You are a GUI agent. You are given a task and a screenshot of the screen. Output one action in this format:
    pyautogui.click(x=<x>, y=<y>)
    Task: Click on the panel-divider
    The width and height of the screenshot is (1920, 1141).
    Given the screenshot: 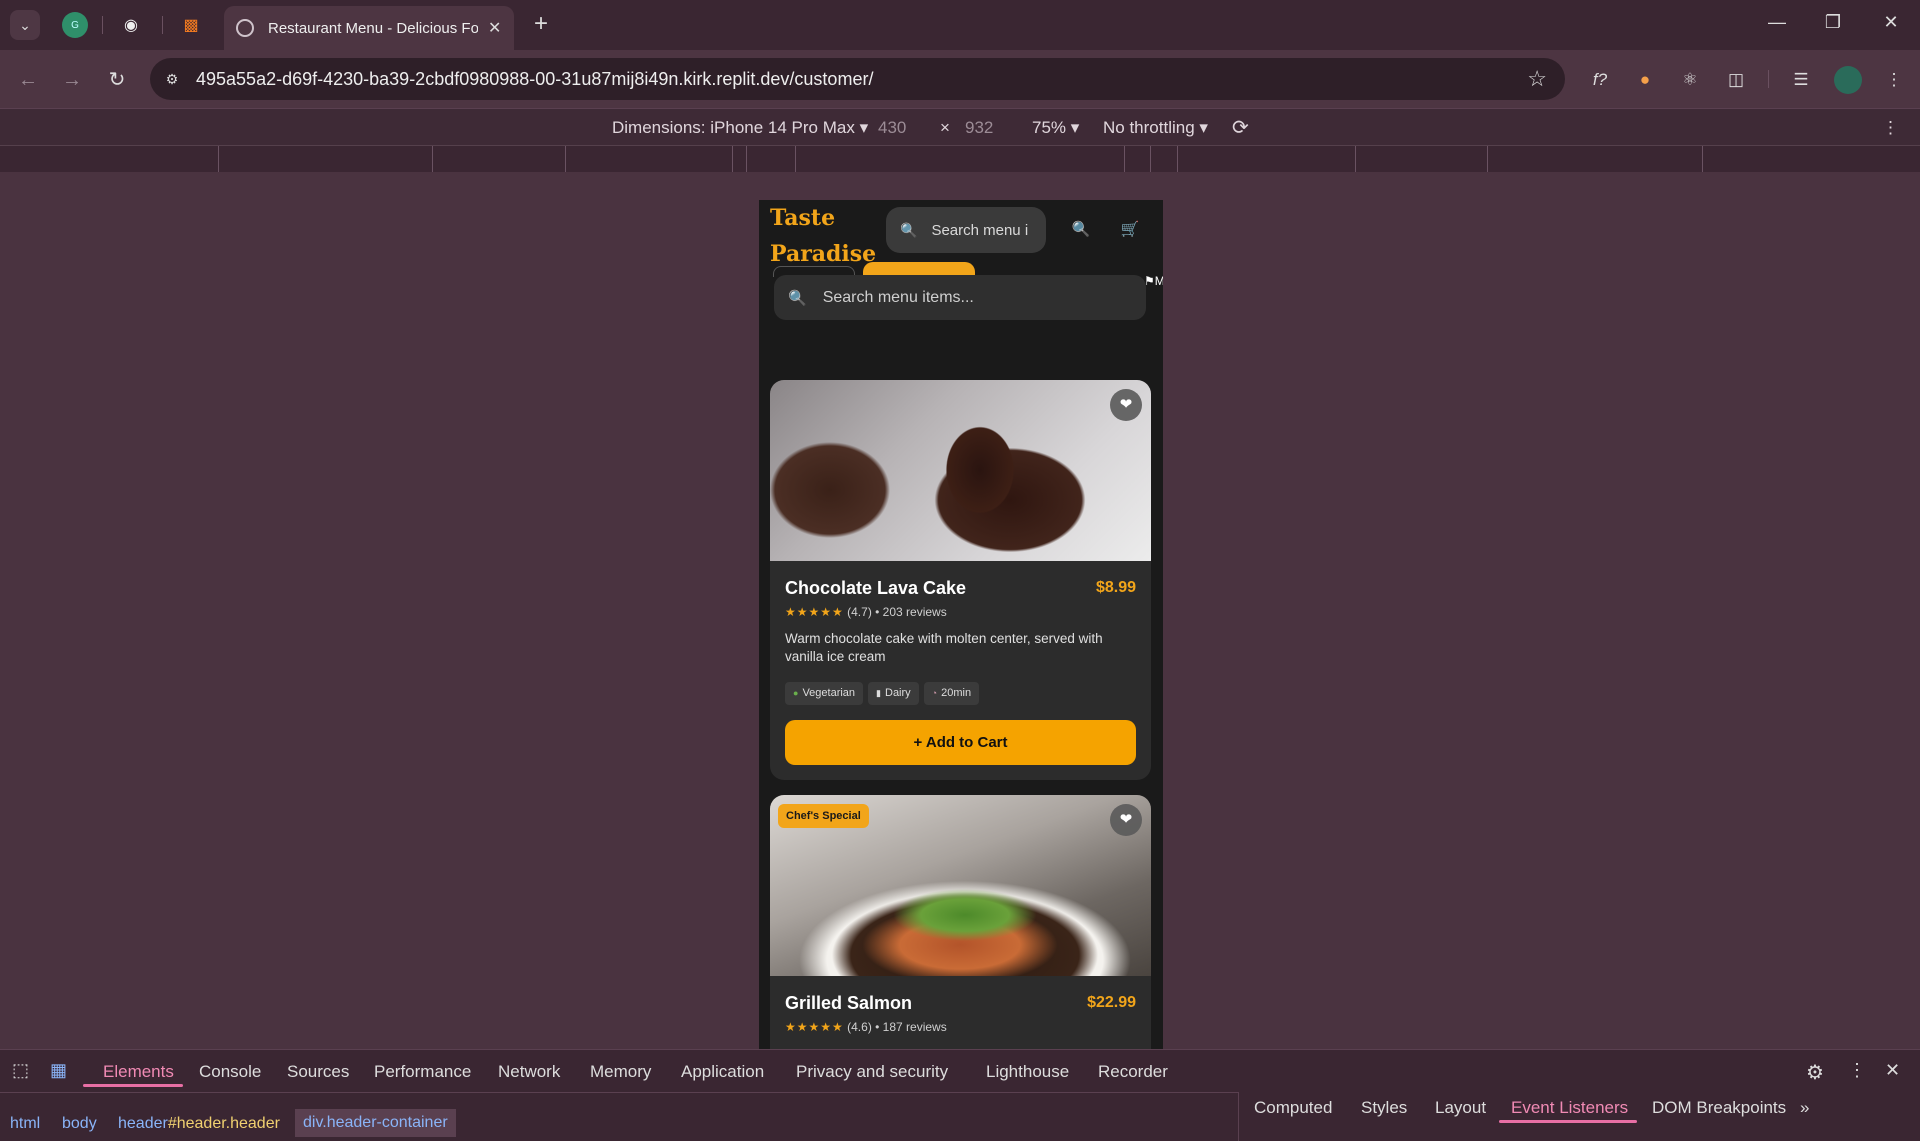 What is the action you would take?
    pyautogui.click(x=1238, y=1116)
    